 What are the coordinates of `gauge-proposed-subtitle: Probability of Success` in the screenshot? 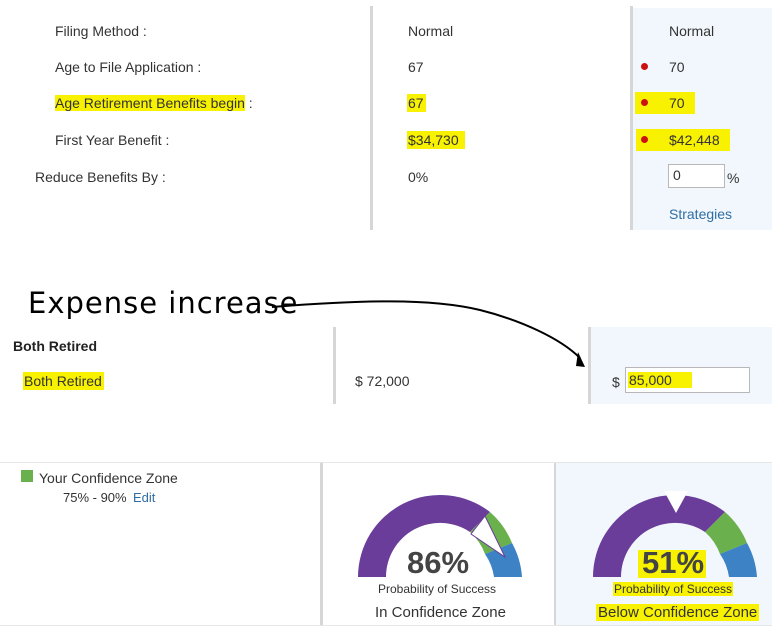 It's located at (673, 589).